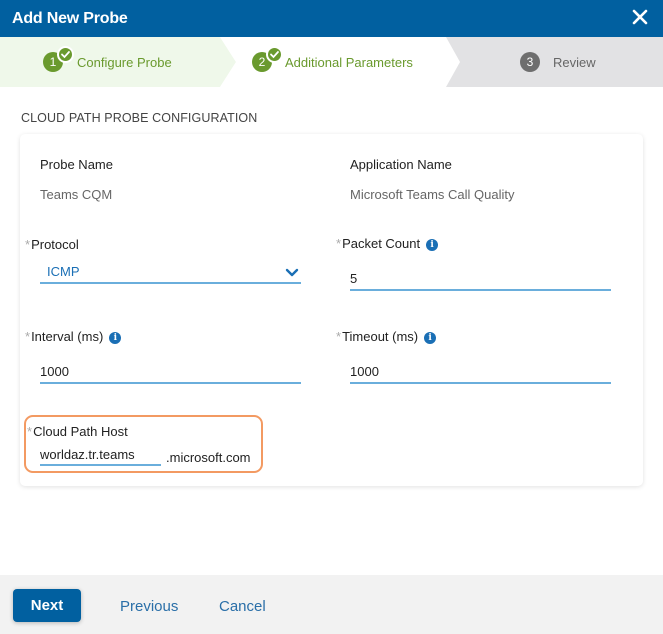  I want to click on timeout-input: 1000, so click(480, 372).